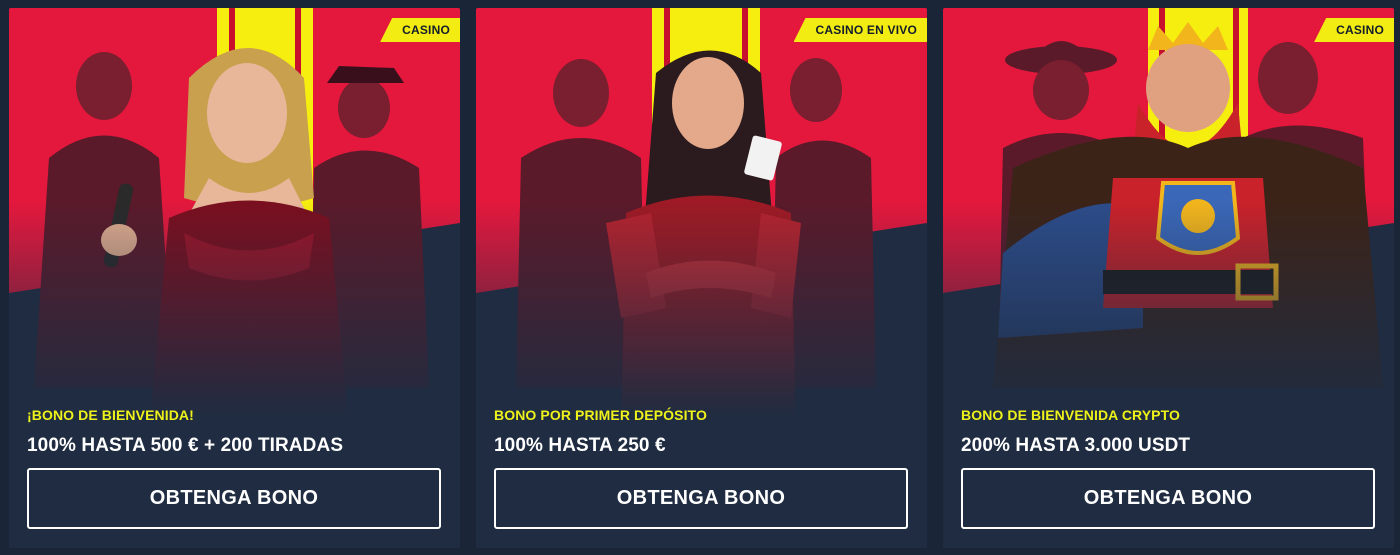 This screenshot has width=1400, height=555. Describe the element at coordinates (110, 415) in the screenshot. I see `bonus-subtitle: ¡BONO DE BIENVENIDA!` at that location.